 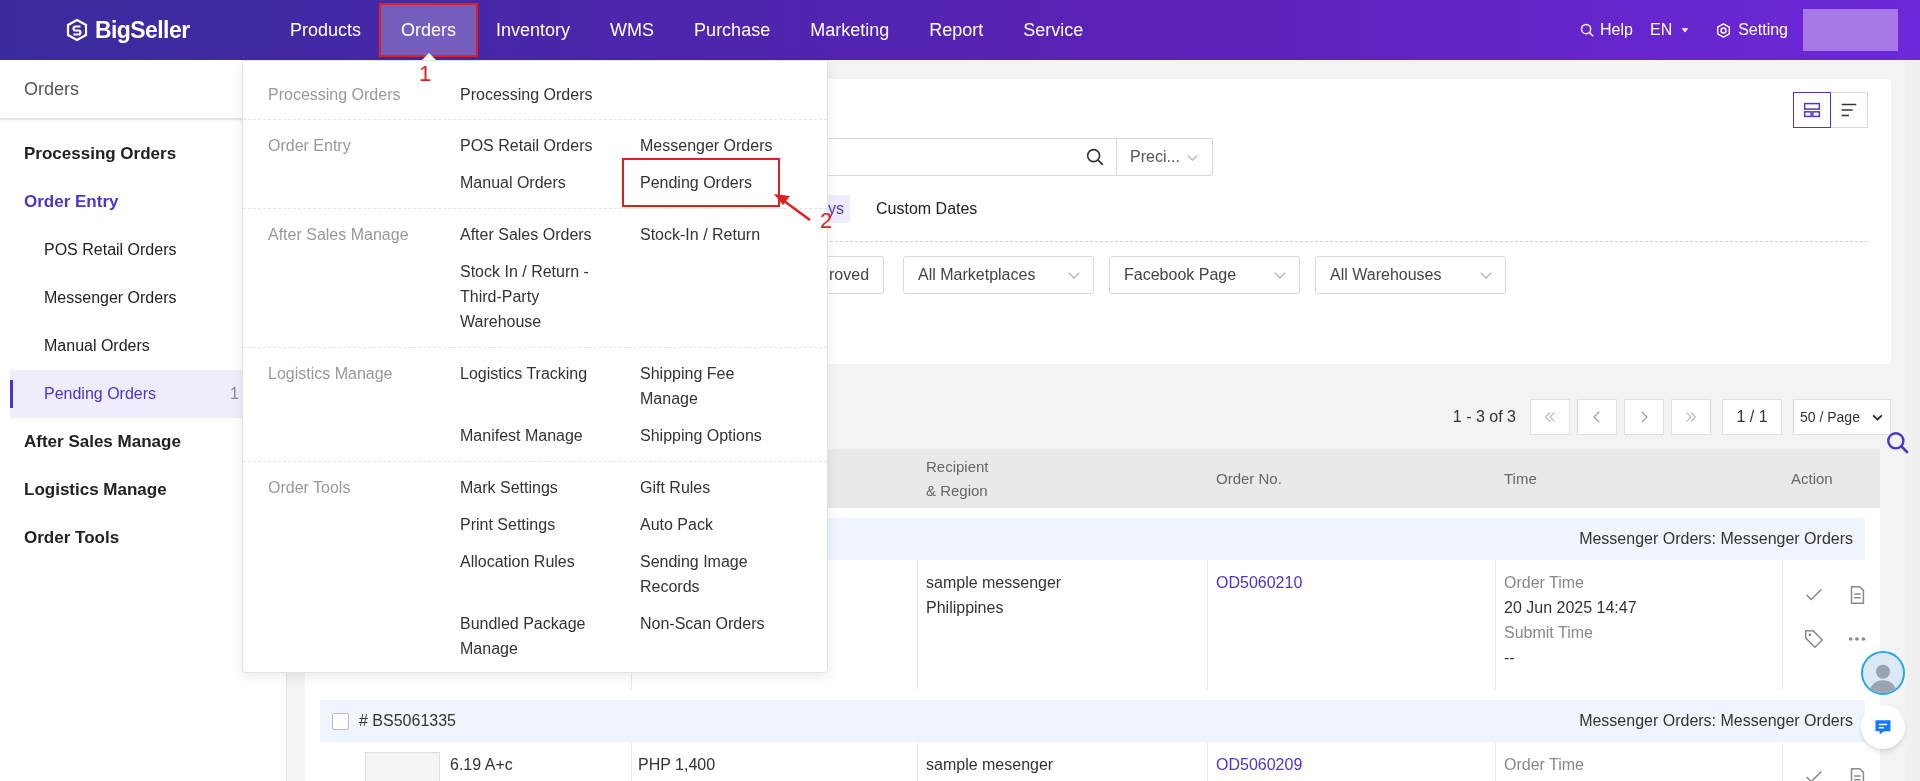 What do you see at coordinates (1484, 417) in the screenshot?
I see `pagination-summary: 1 - 3 of 3` at bounding box center [1484, 417].